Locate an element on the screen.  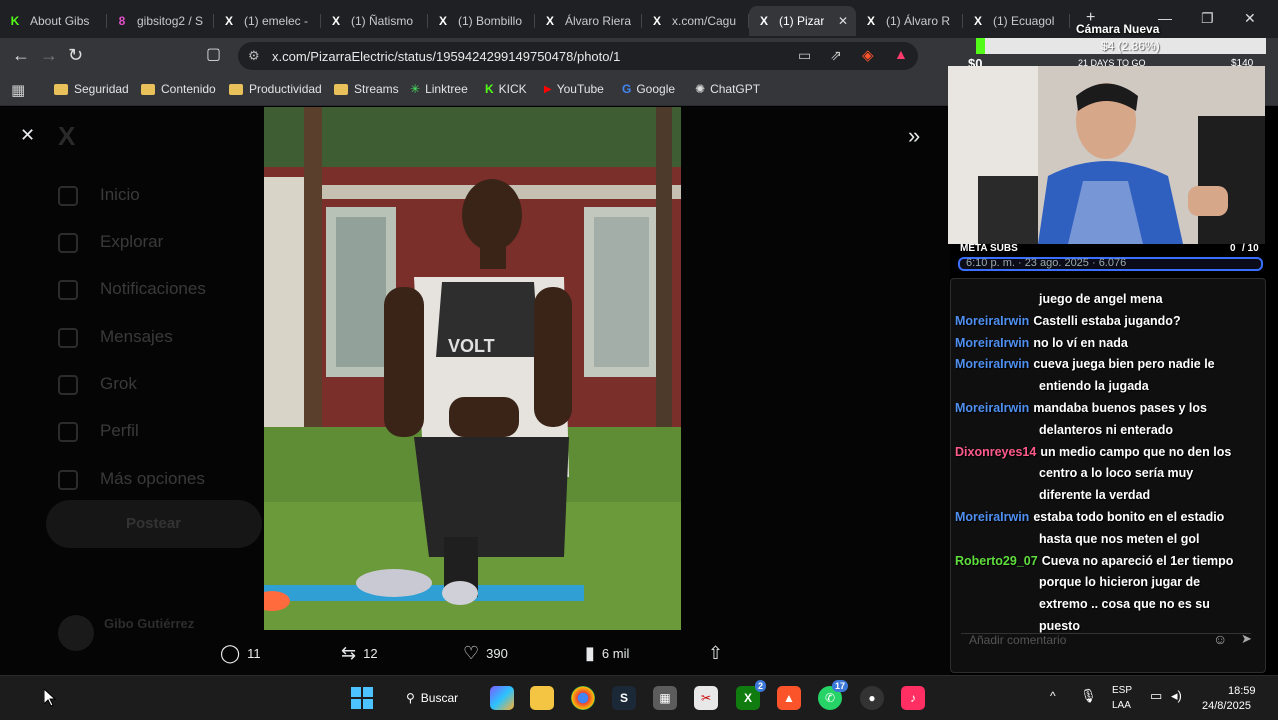
bookmark-icon: ▢ is located at coordinates (213, 55).